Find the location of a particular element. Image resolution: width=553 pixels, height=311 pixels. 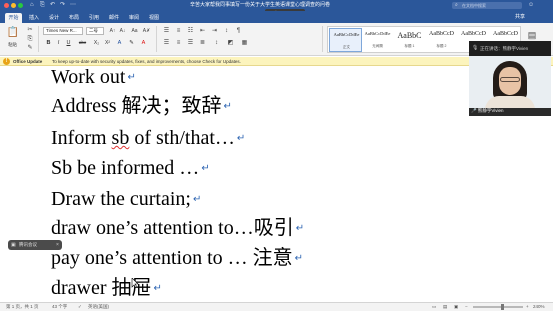

document-line: Address 解决；致辞 ↵ is located at coordinates (141, 106).